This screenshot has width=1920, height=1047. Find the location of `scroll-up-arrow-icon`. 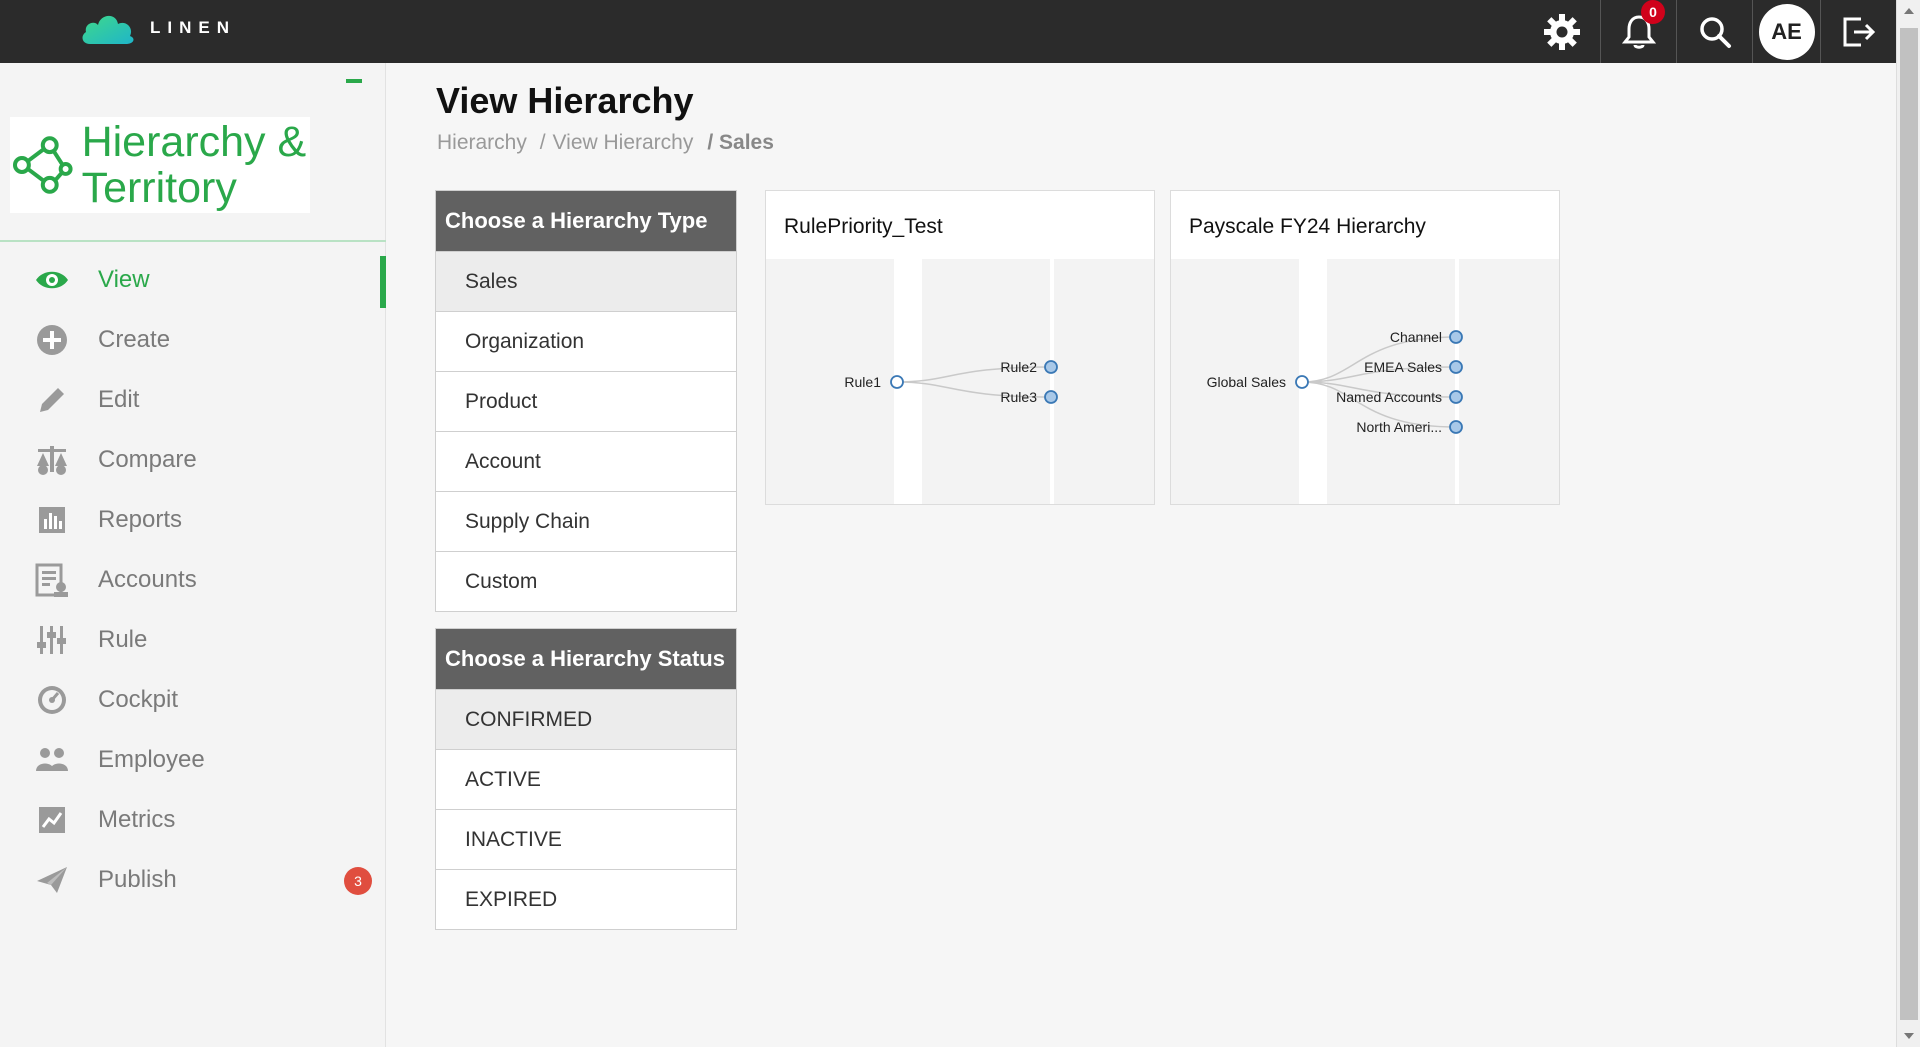

scroll-up-arrow-icon is located at coordinates (1909, 11).